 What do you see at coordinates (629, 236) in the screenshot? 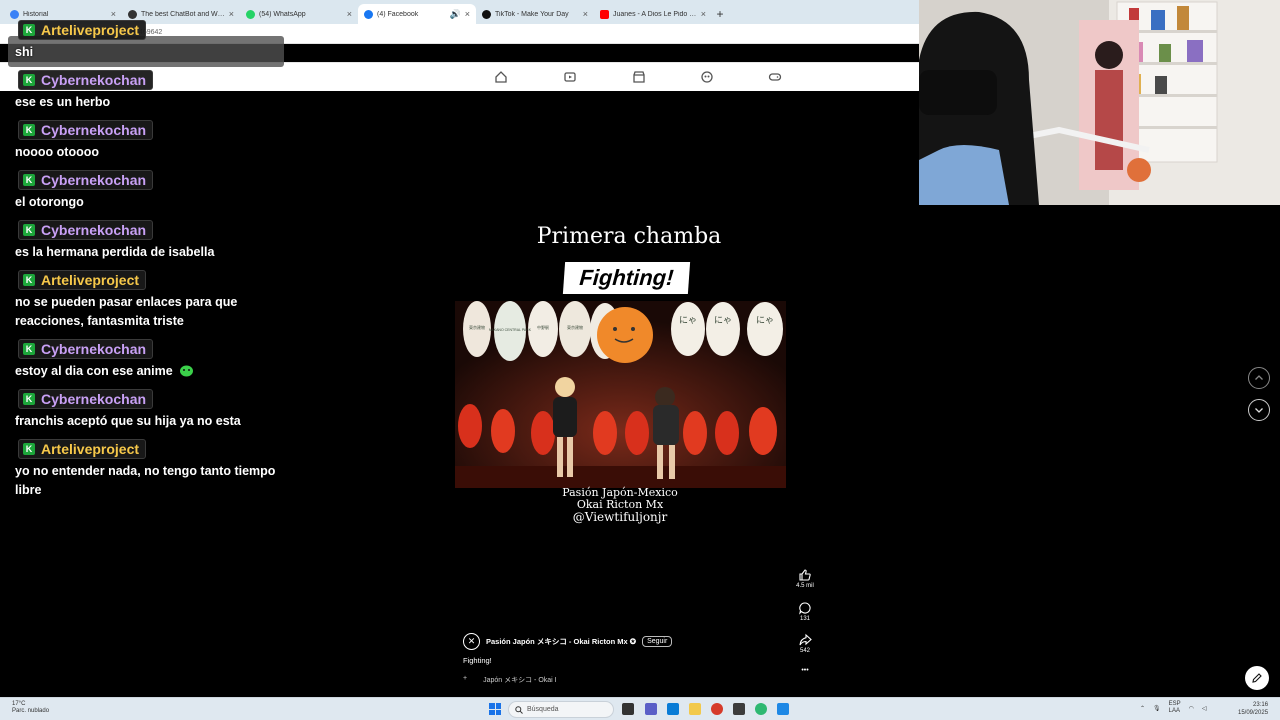
I see `reel-title: Primera chamba` at bounding box center [629, 236].